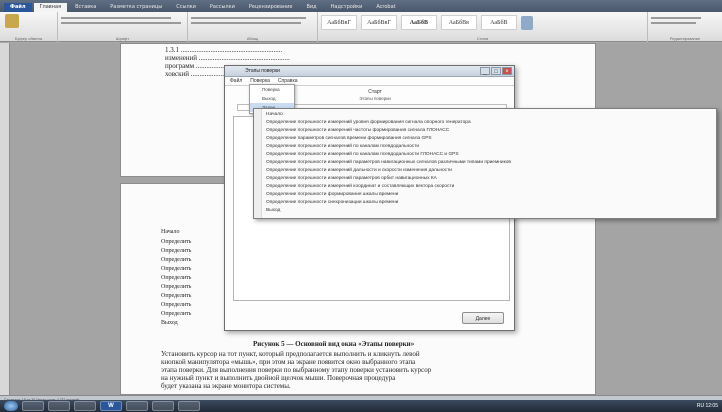 This screenshot has height=412, width=722. Describe the element at coordinates (312, 7) in the screenshot. I see `tab-view: Вид` at that location.